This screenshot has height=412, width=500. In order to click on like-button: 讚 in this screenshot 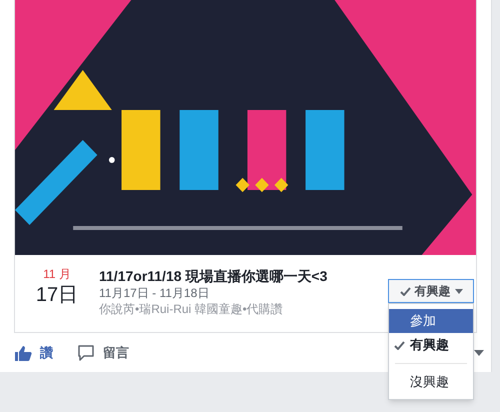, I will do `click(33, 353)`.